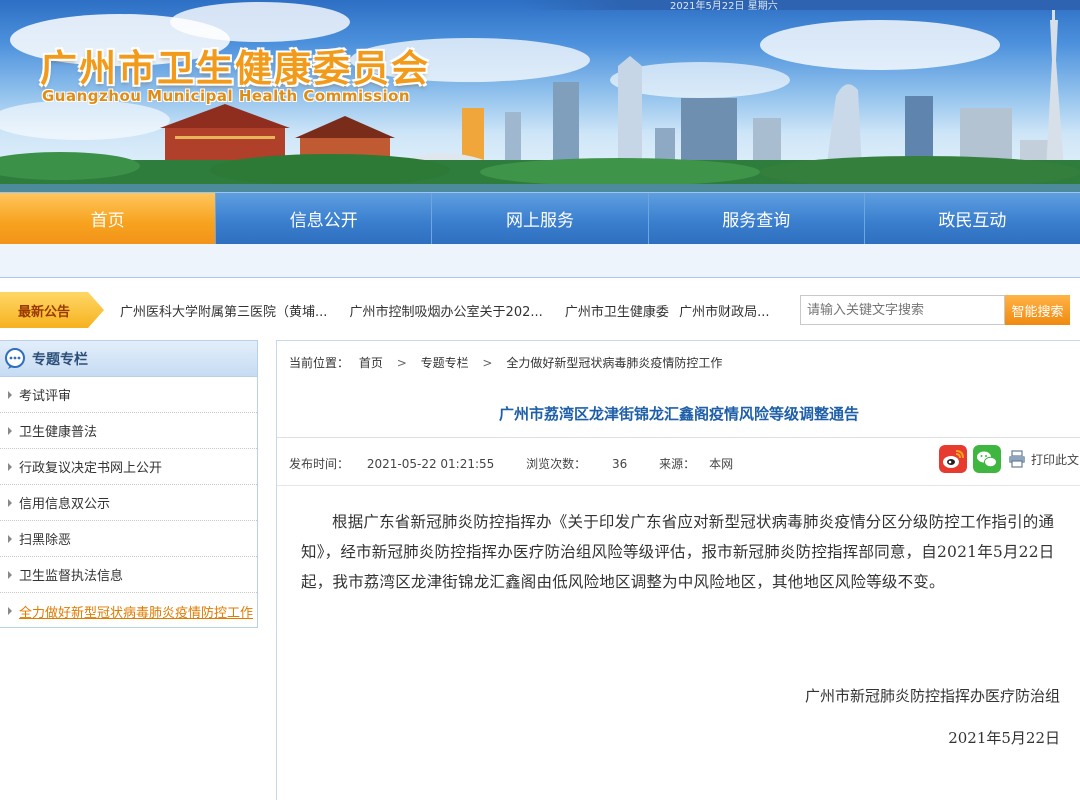 This screenshot has height=800, width=1080. What do you see at coordinates (953, 459) in the screenshot?
I see `weibo-icon` at bounding box center [953, 459].